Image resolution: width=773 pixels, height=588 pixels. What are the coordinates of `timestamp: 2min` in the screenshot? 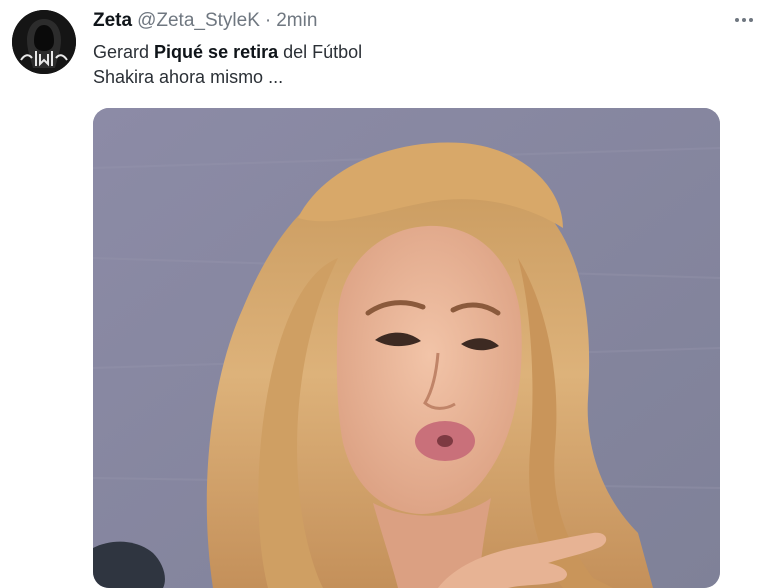 It's located at (296, 21).